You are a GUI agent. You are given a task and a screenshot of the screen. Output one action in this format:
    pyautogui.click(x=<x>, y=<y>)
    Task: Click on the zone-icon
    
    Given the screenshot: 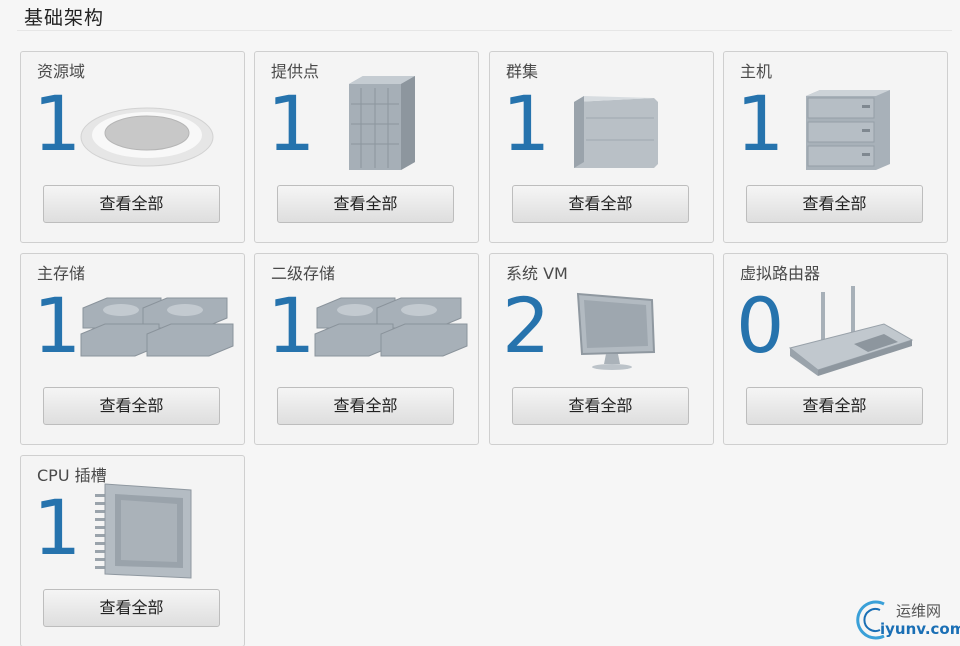 What is the action you would take?
    pyautogui.click(x=147, y=137)
    